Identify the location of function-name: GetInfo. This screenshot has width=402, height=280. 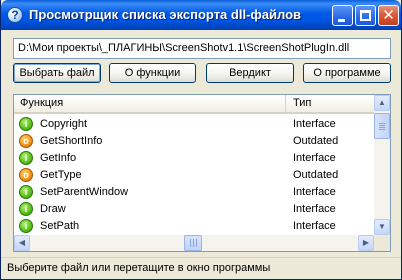
(58, 158).